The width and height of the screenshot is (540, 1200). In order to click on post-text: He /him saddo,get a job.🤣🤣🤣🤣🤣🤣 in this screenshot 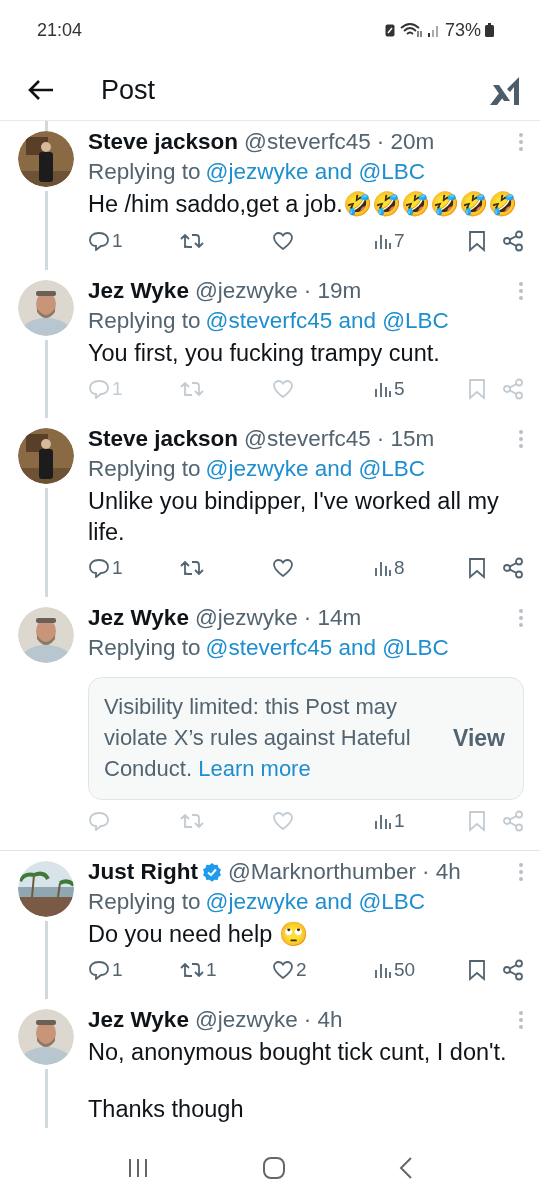, I will do `click(302, 204)`.